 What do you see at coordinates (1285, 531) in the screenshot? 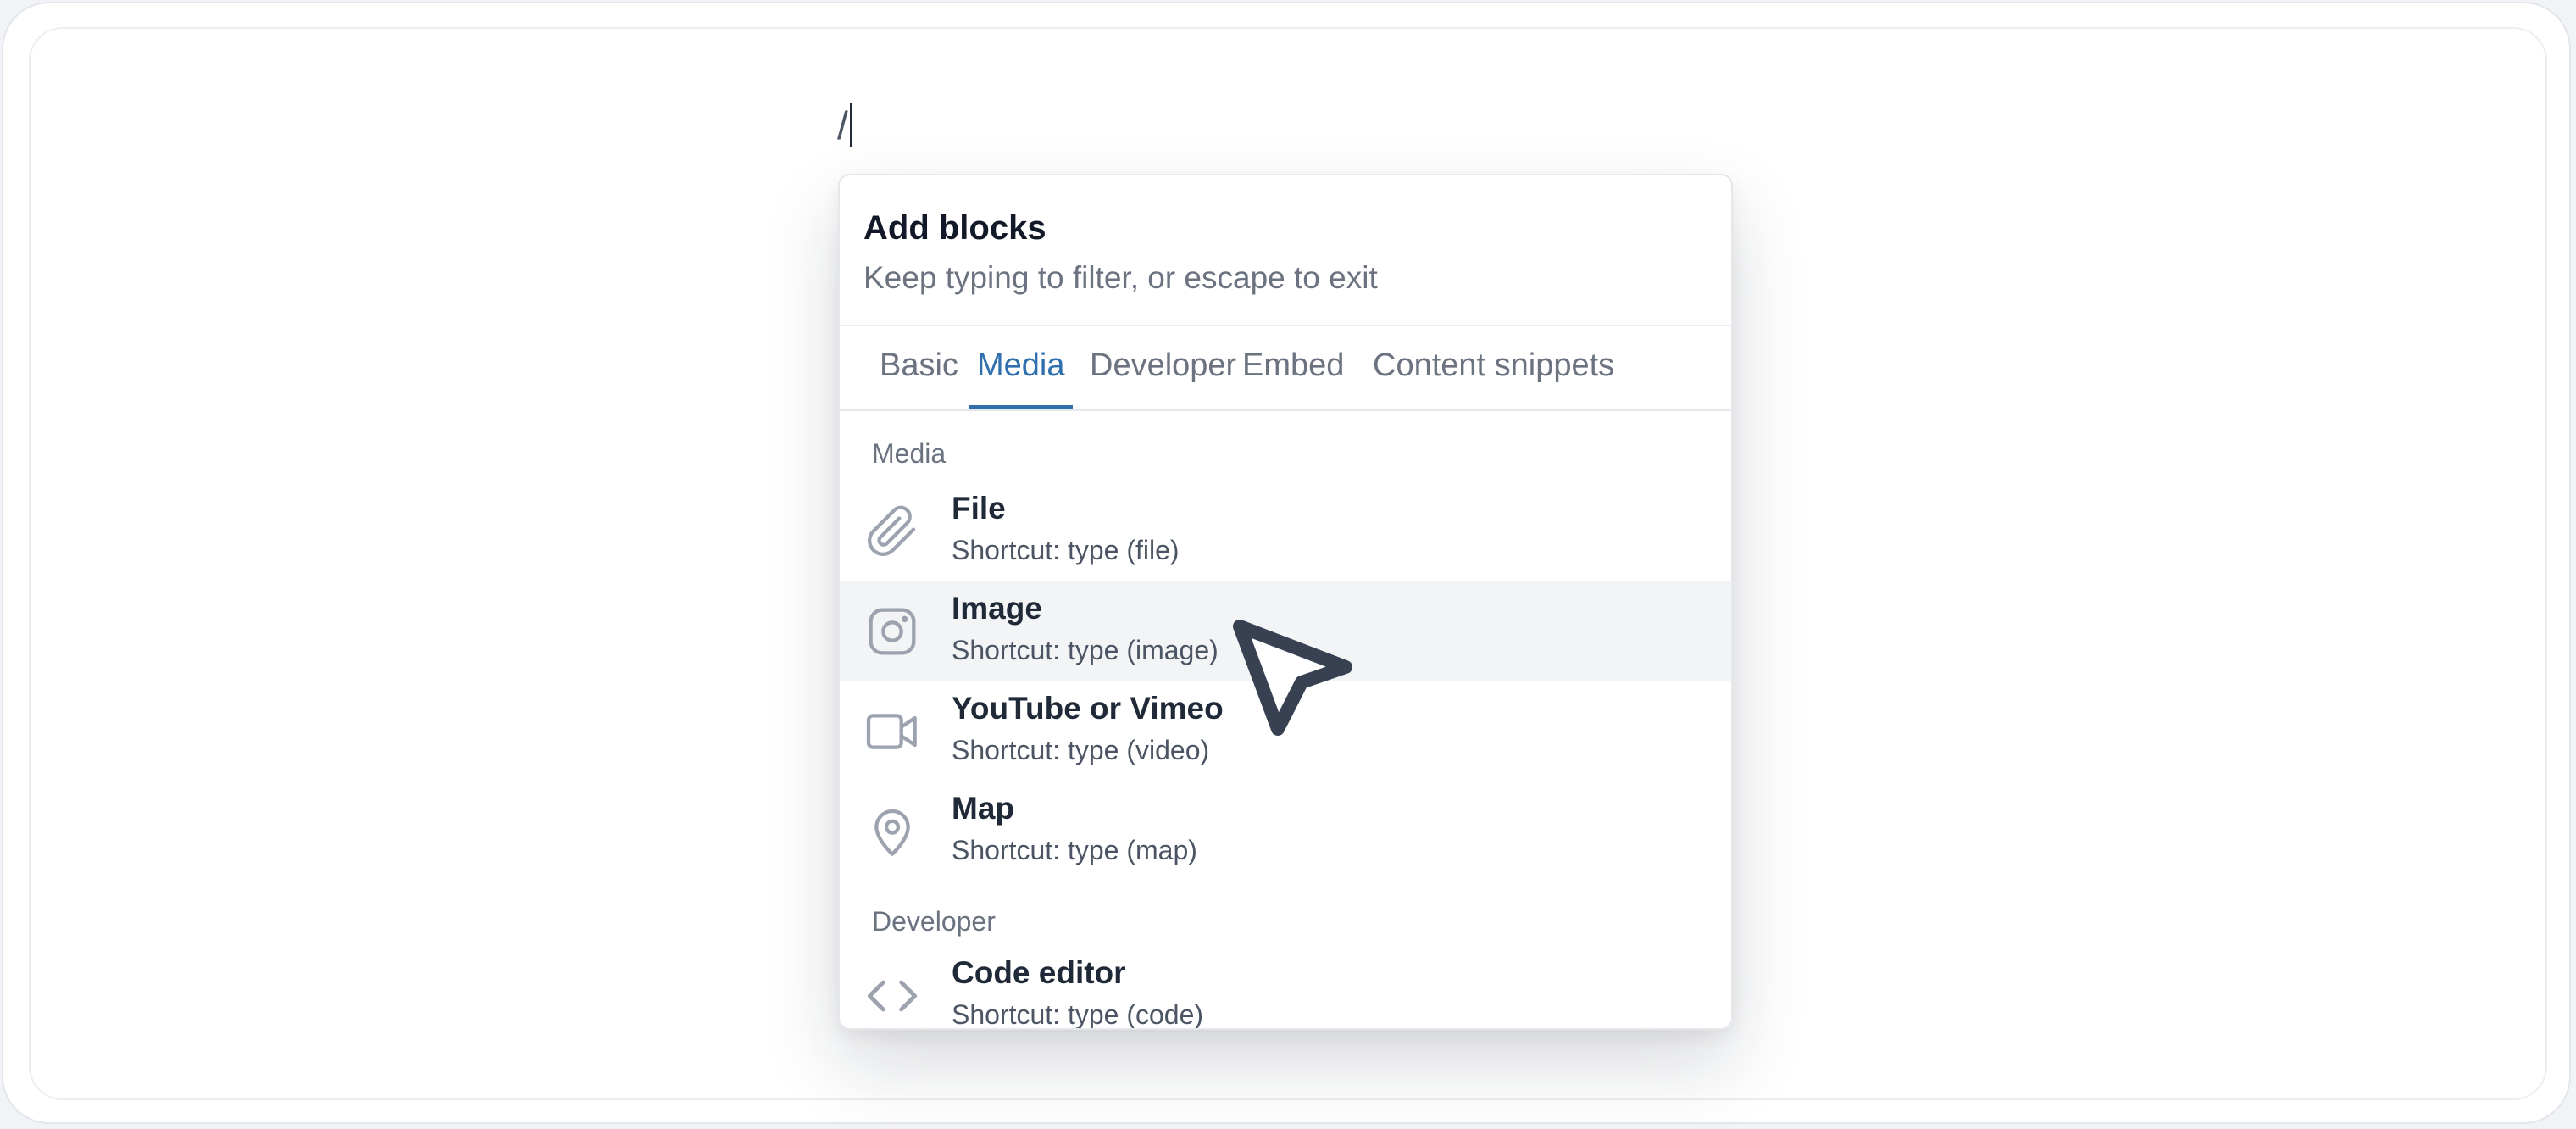
I see `block-item-file: File Shortcut: type (file)` at bounding box center [1285, 531].